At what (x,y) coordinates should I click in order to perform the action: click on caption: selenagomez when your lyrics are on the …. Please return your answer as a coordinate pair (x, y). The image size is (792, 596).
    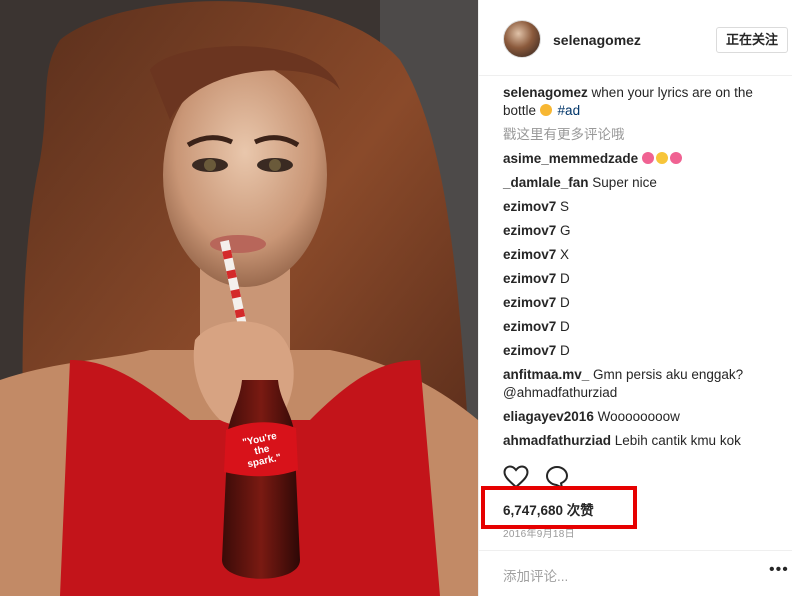
    Looking at the image, I should click on (639, 102).